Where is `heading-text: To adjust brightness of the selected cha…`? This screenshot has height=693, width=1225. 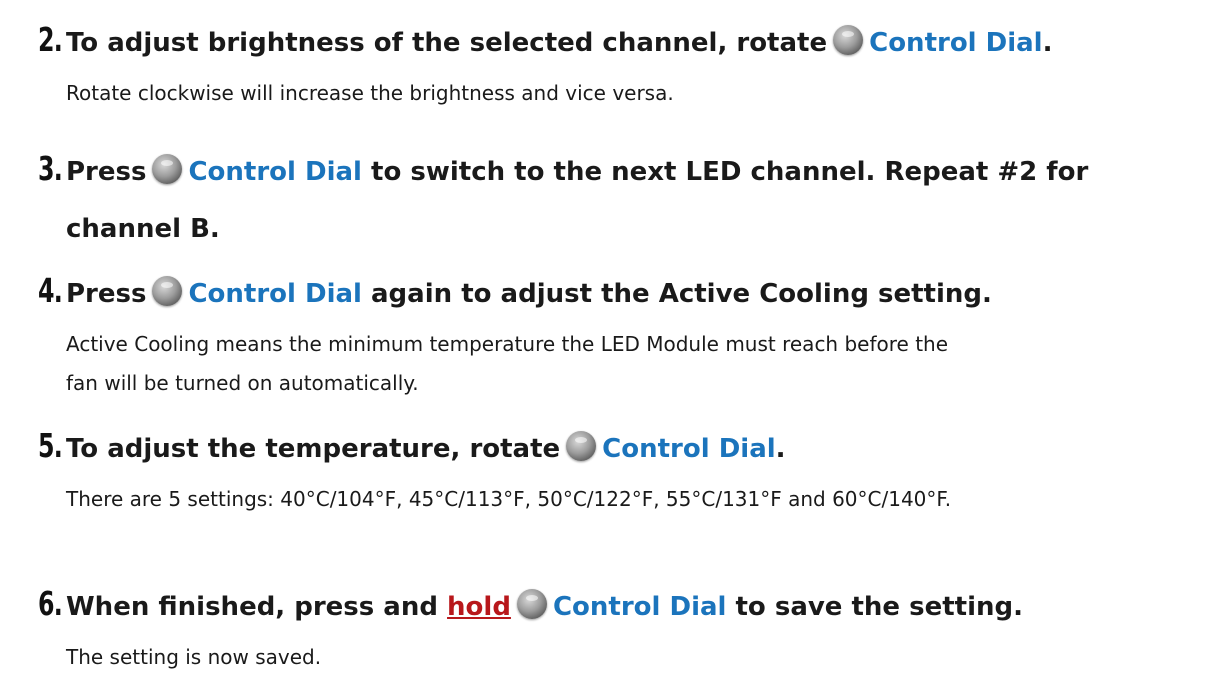
heading-text: To adjust brightness of the selected cha… is located at coordinates (447, 43).